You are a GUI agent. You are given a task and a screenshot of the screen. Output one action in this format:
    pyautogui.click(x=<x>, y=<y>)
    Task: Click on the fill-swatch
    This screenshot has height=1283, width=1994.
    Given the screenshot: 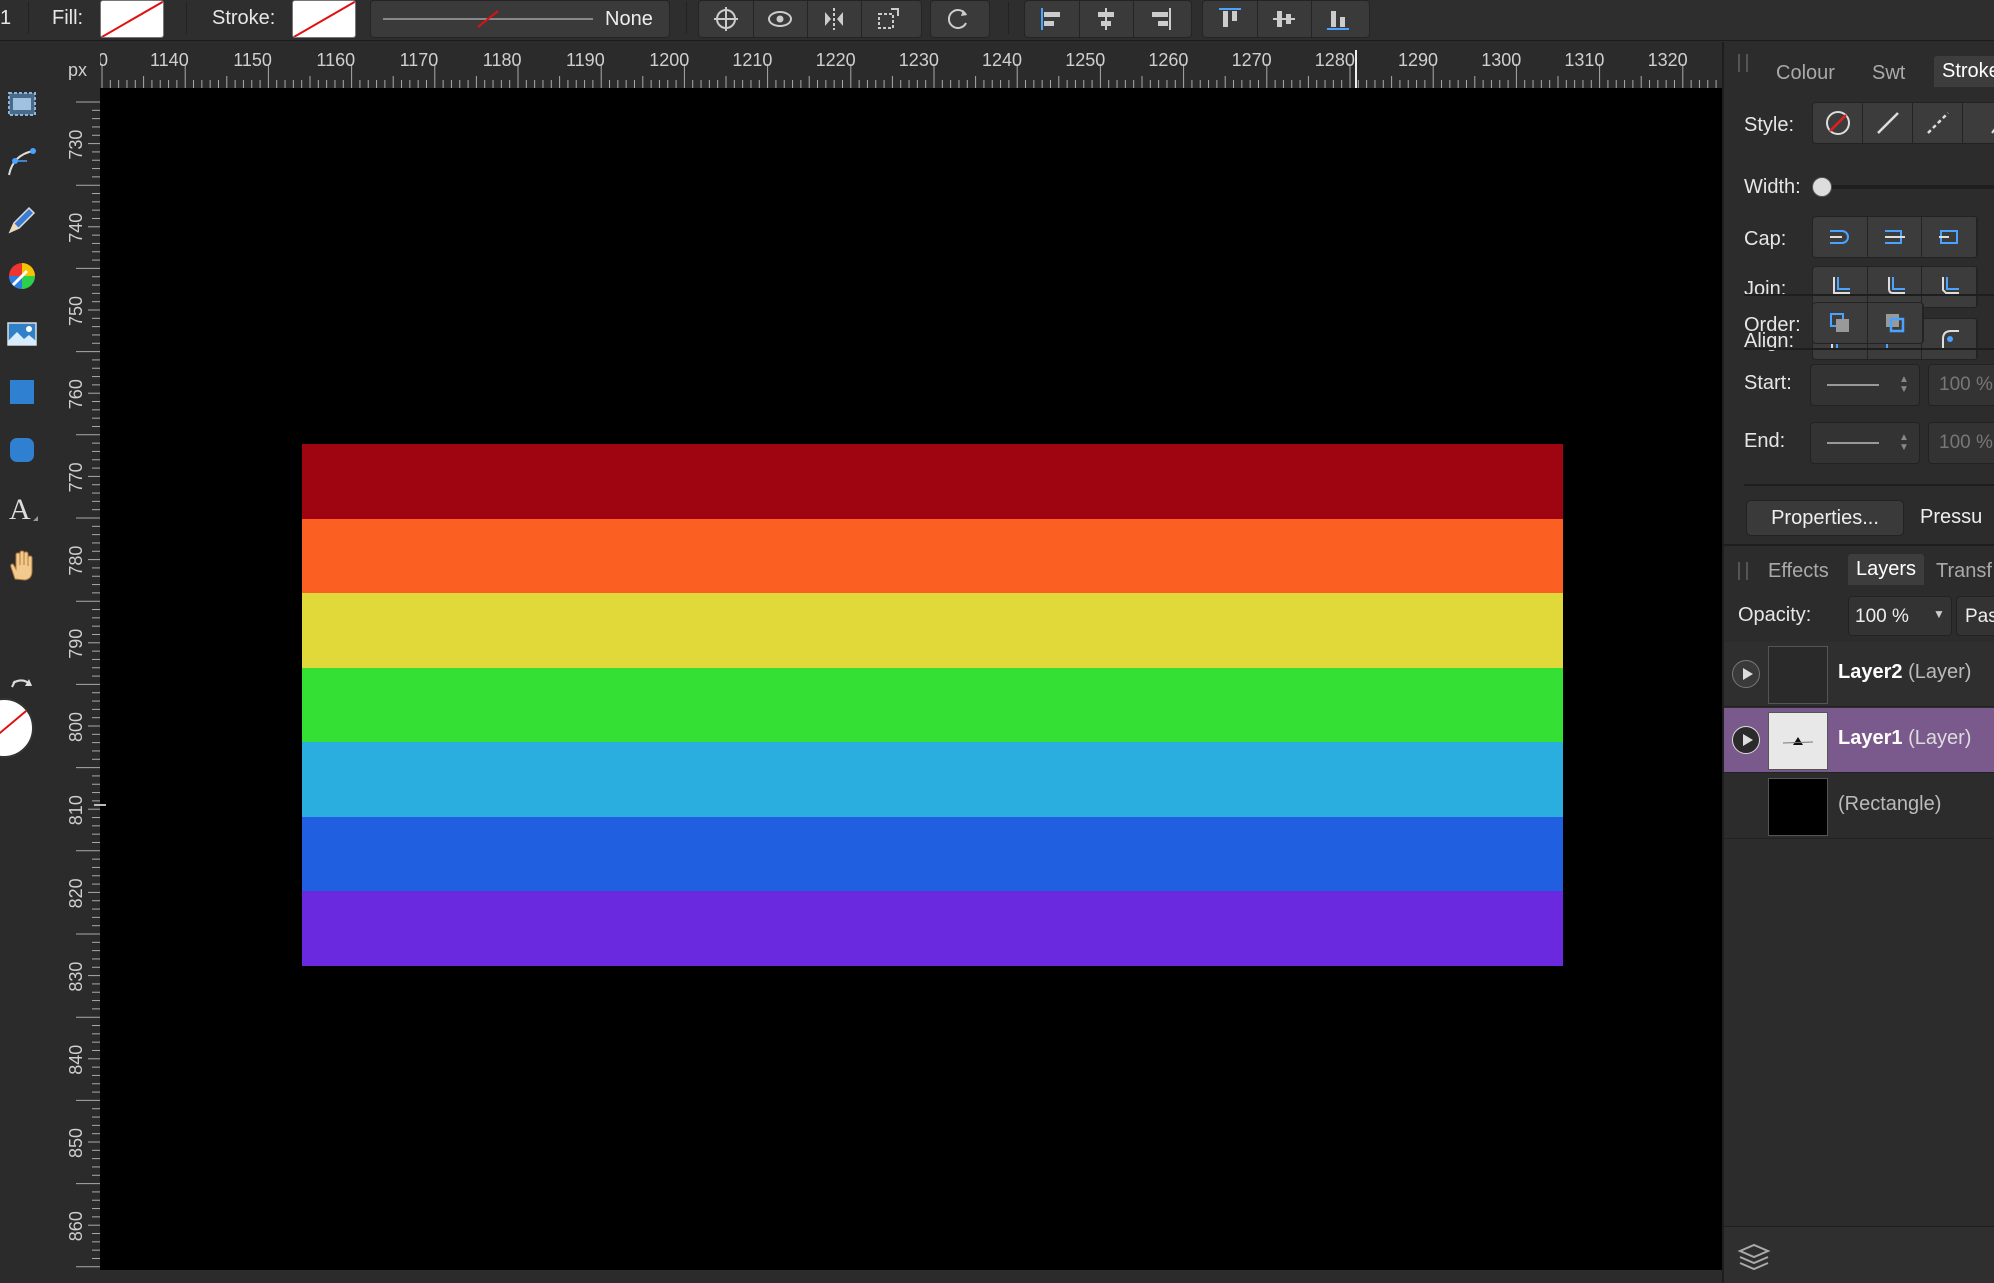 What is the action you would take?
    pyautogui.click(x=132, y=19)
    